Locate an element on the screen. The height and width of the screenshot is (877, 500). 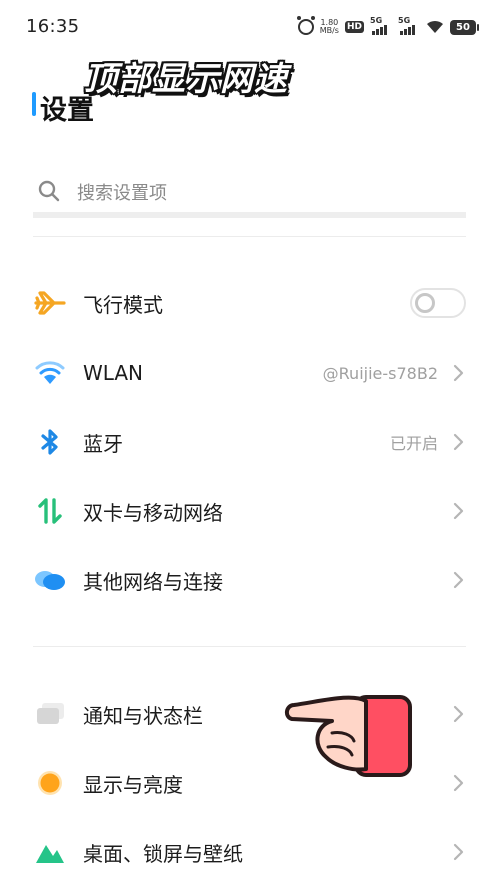
setting-value: @Ruijie-s78B2 is located at coordinates (380, 373).